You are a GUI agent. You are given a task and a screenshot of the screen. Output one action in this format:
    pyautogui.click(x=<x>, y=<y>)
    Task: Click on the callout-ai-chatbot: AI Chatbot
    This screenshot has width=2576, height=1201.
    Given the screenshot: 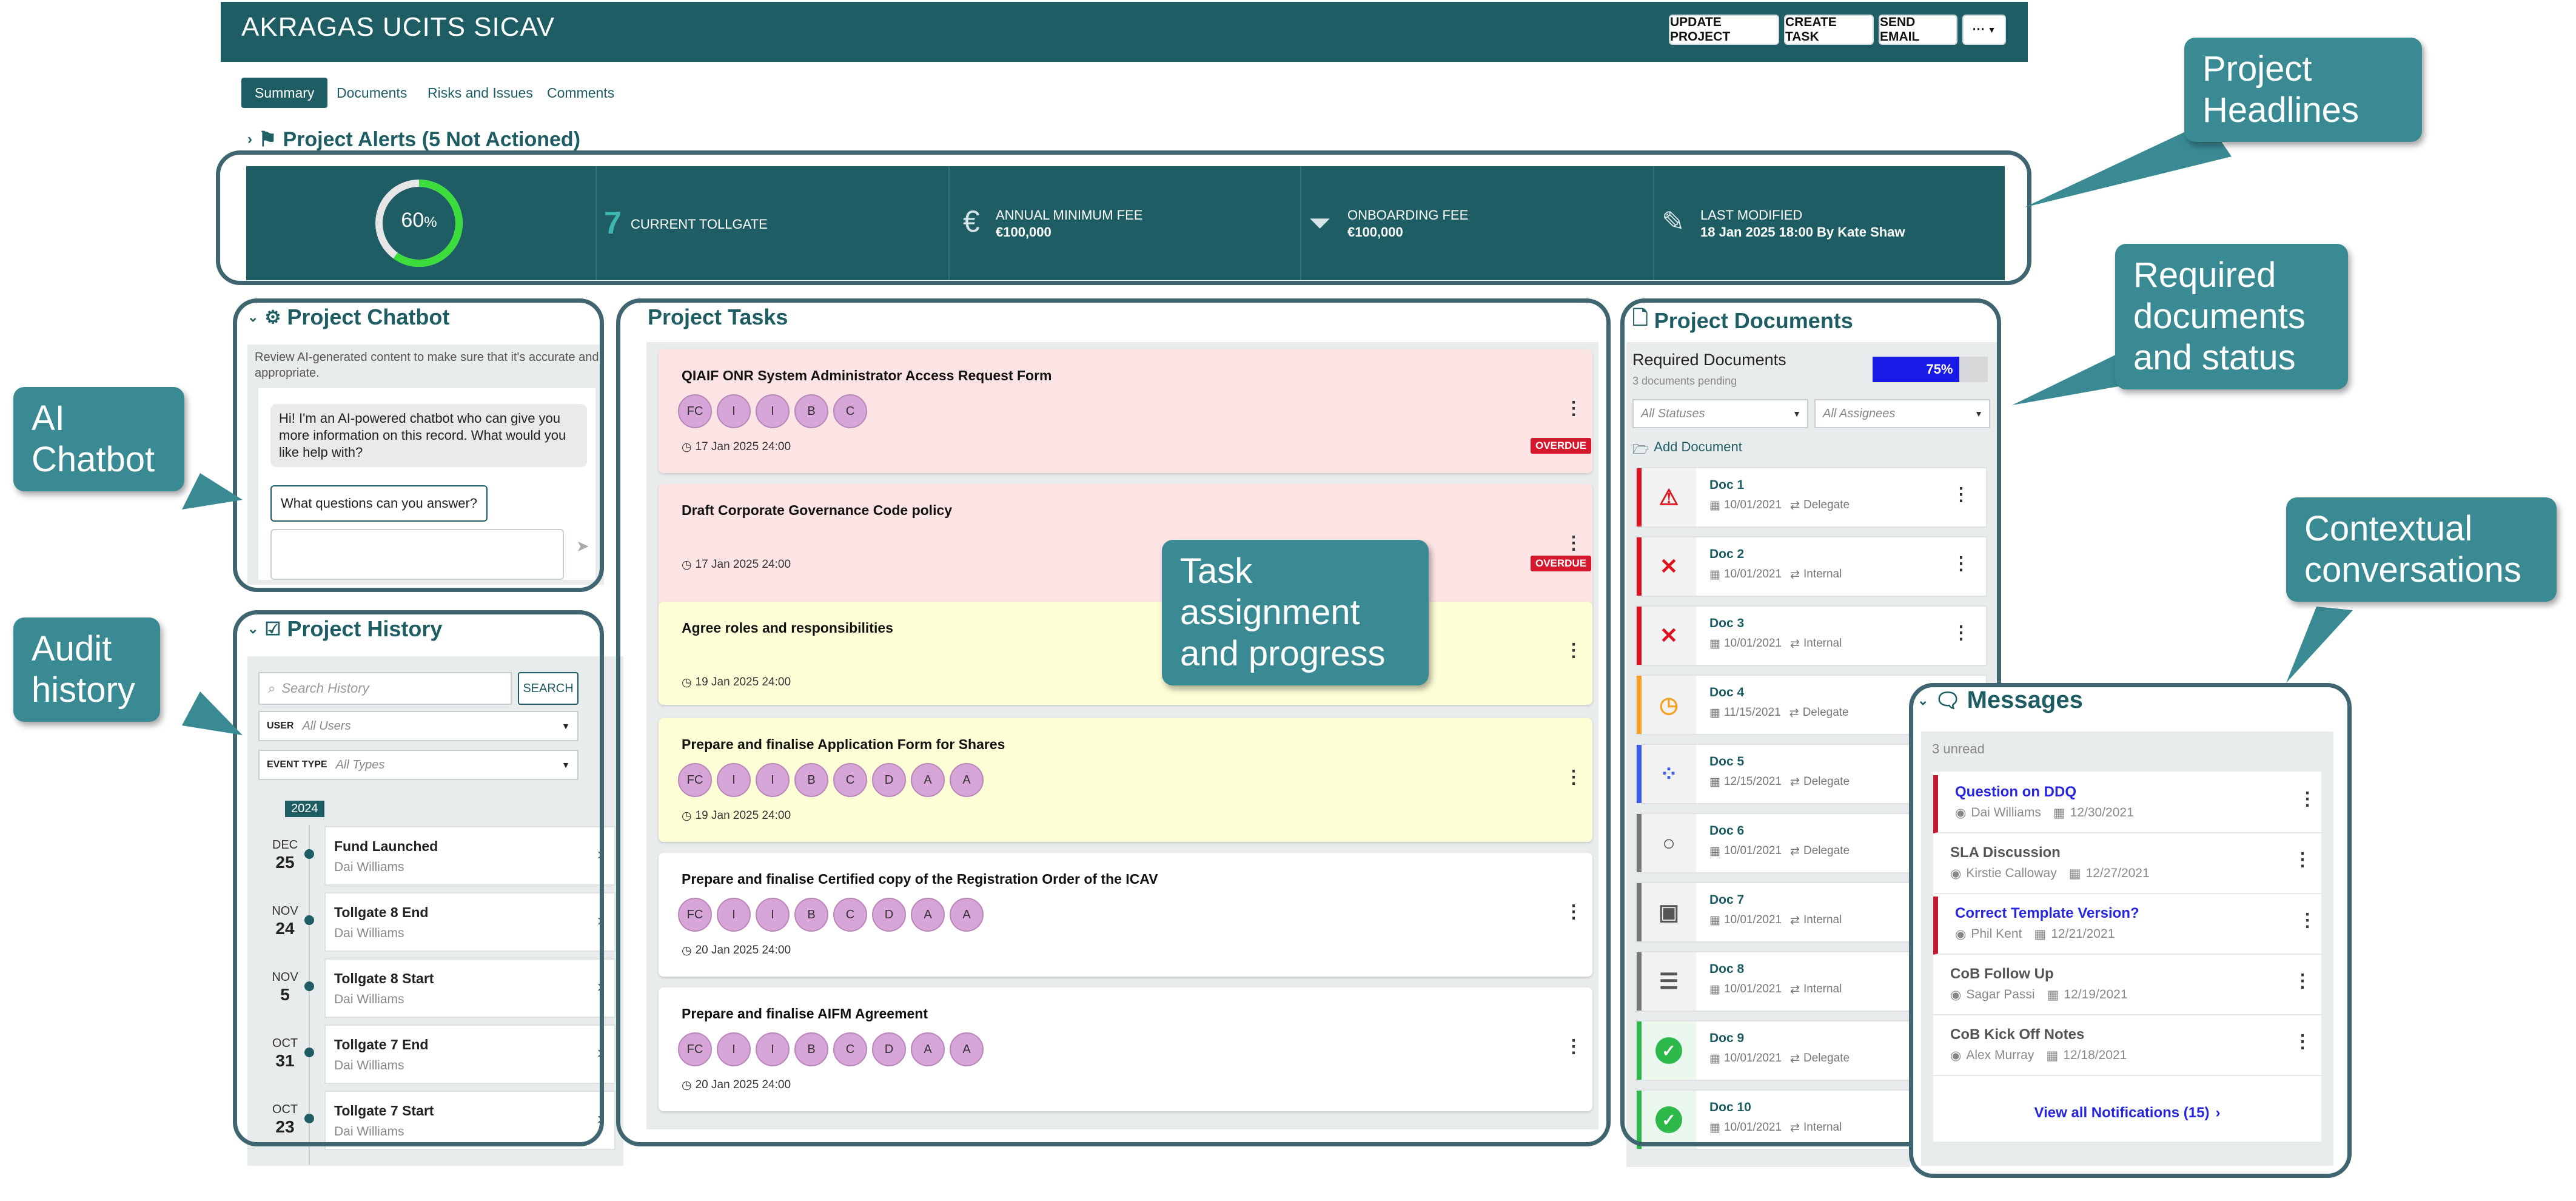 What is the action you would take?
    pyautogui.click(x=99, y=439)
    